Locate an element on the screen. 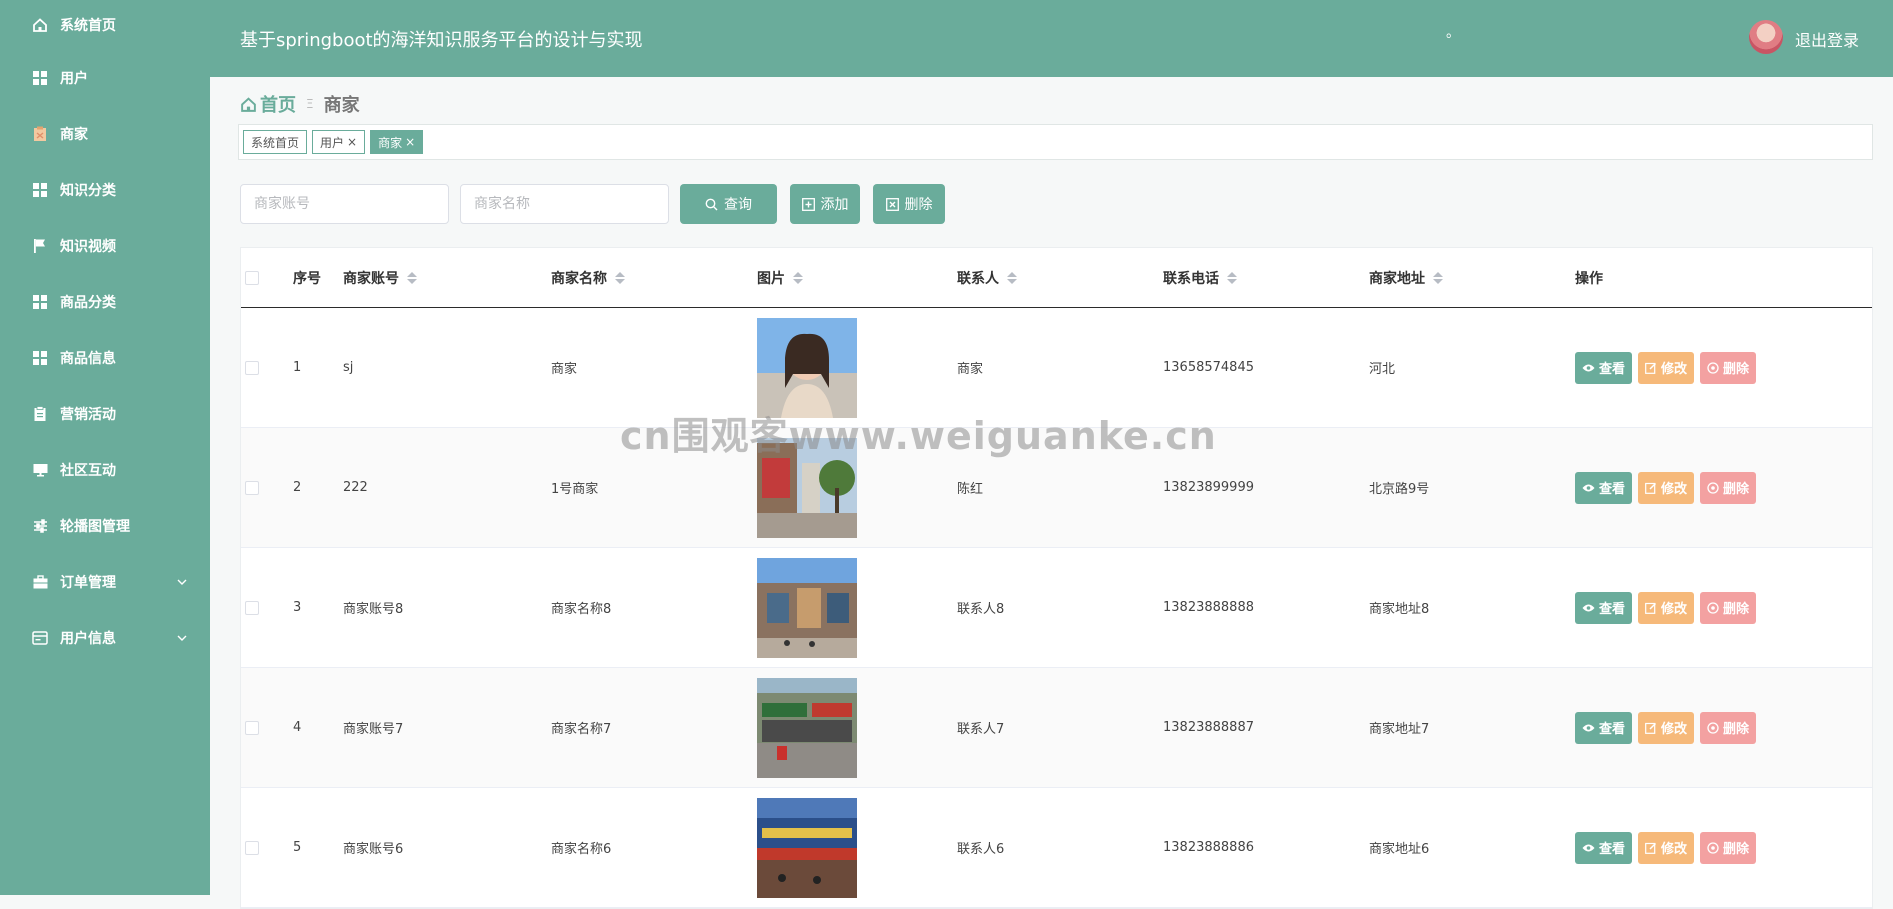 The height and width of the screenshot is (909, 1893). tag-home: 系统首页 is located at coordinates (275, 142).